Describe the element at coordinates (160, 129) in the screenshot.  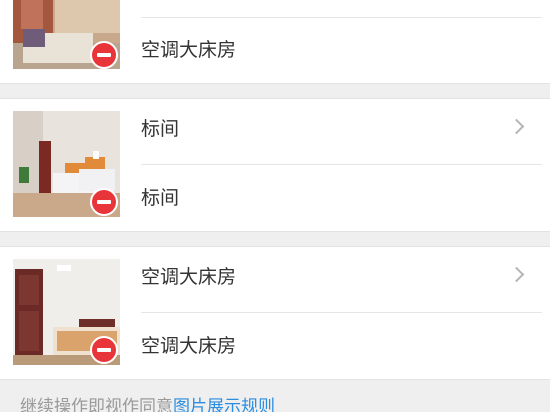
I see `photo-title-field: 标间` at that location.